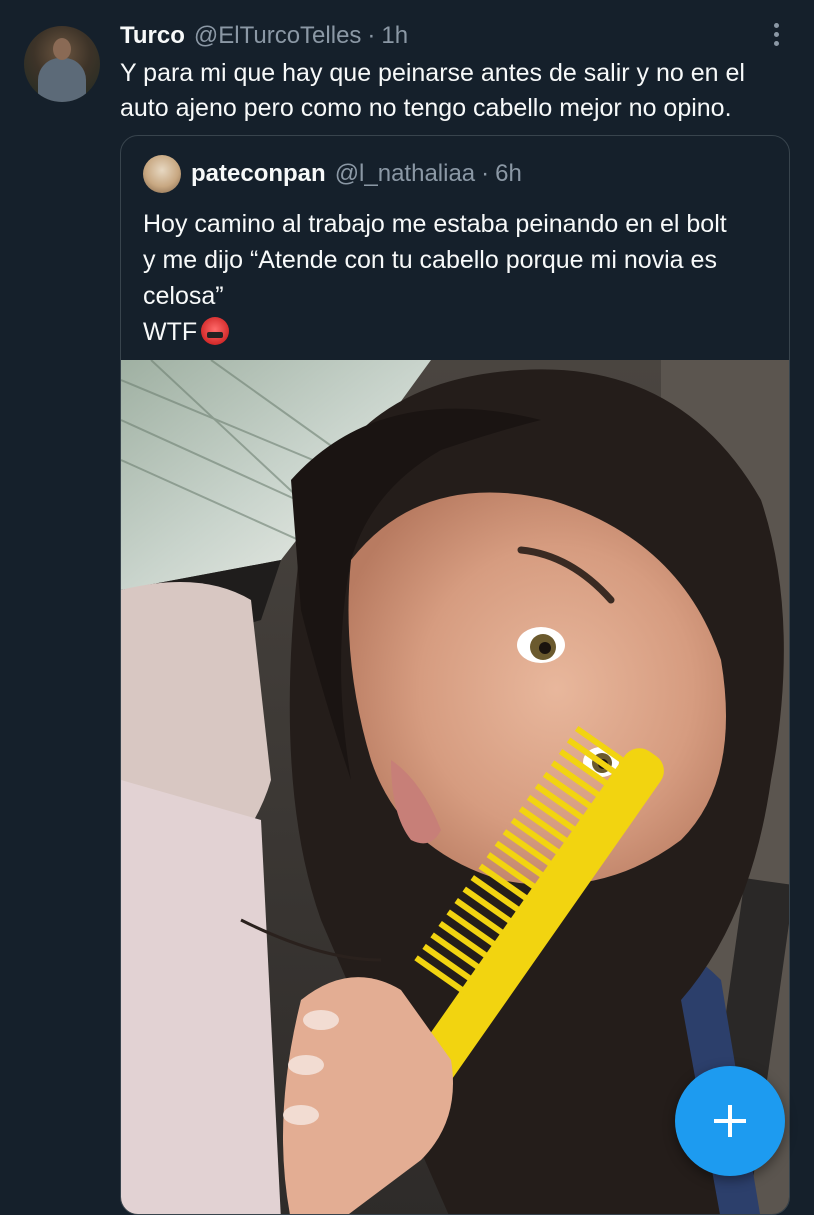 The width and height of the screenshot is (814, 1215). Describe the element at coordinates (215, 331) in the screenshot. I see `angry-symbols-emoji-icon` at that location.